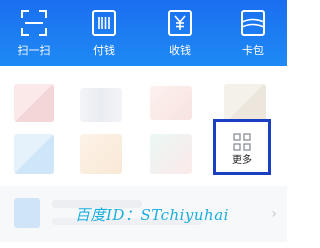 The width and height of the screenshot is (320, 248). I want to click on wallet-icon, so click(253, 23).